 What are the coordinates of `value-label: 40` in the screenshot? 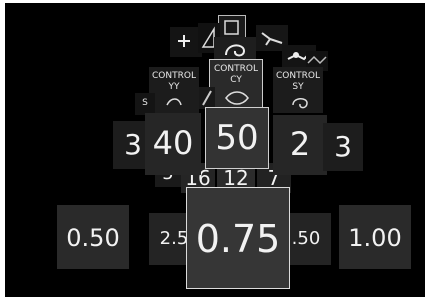 It's located at (173, 143).